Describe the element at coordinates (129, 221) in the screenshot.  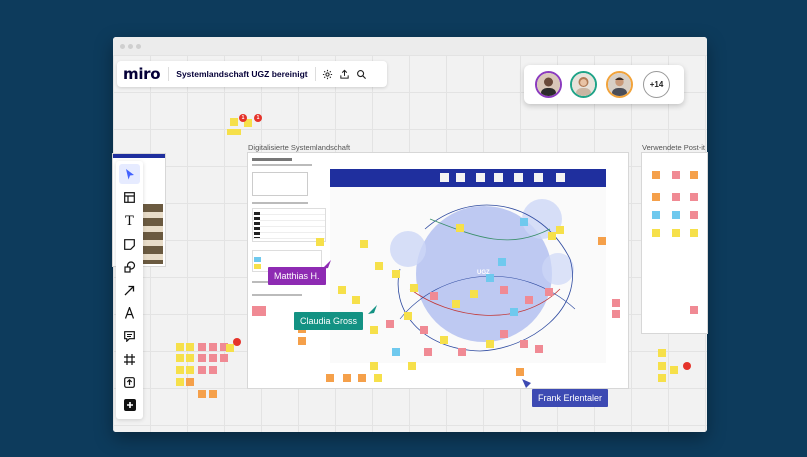
I see `text-tool: T` at that location.